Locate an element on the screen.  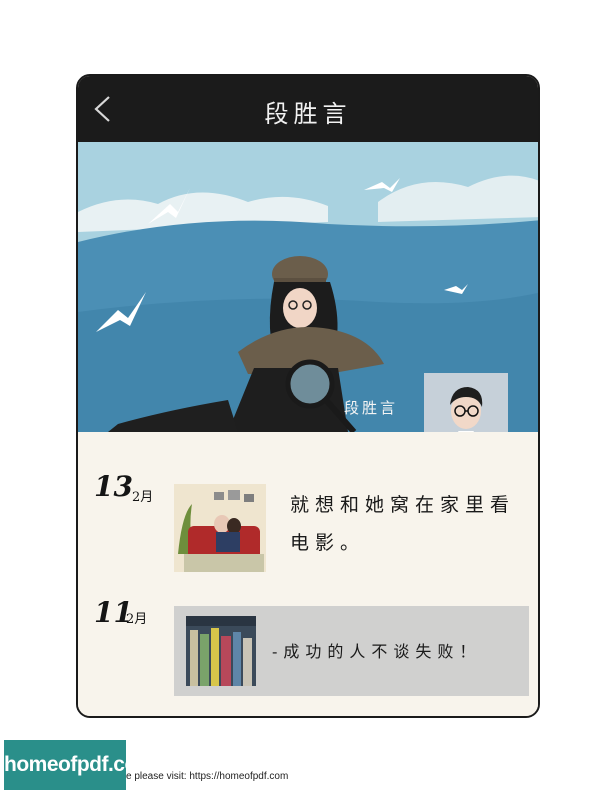
card-text: -成功的人不谈失败！ is located at coordinates (377, 651).